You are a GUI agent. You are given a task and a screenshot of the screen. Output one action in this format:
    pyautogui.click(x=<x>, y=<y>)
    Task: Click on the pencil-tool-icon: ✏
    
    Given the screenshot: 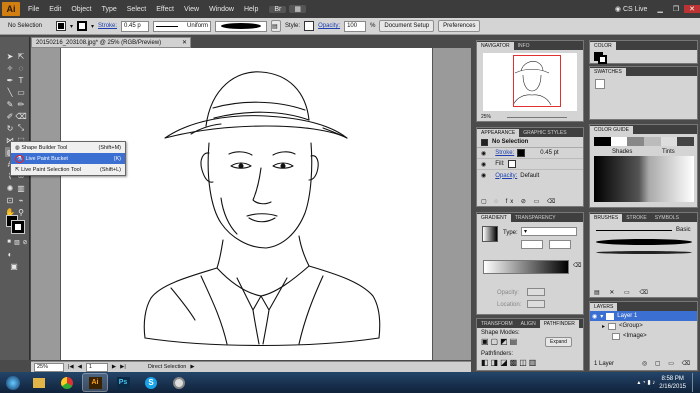 What is the action you would take?
    pyautogui.click(x=21, y=104)
    